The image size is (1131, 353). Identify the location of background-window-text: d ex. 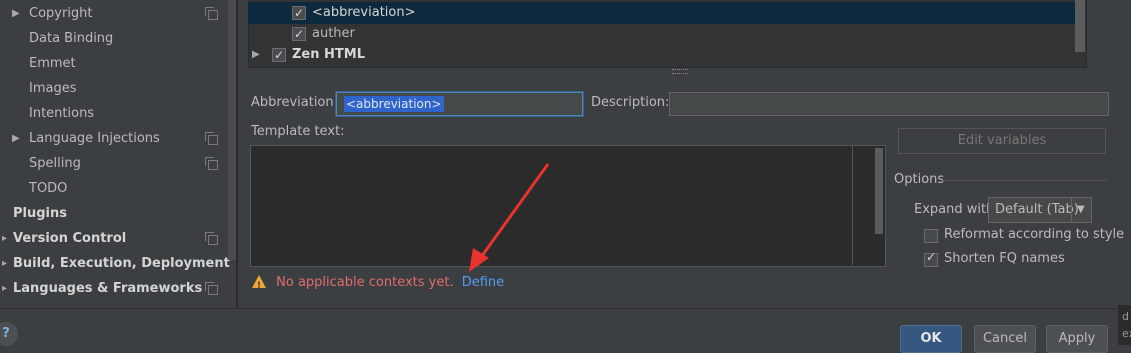
(1126, 325).